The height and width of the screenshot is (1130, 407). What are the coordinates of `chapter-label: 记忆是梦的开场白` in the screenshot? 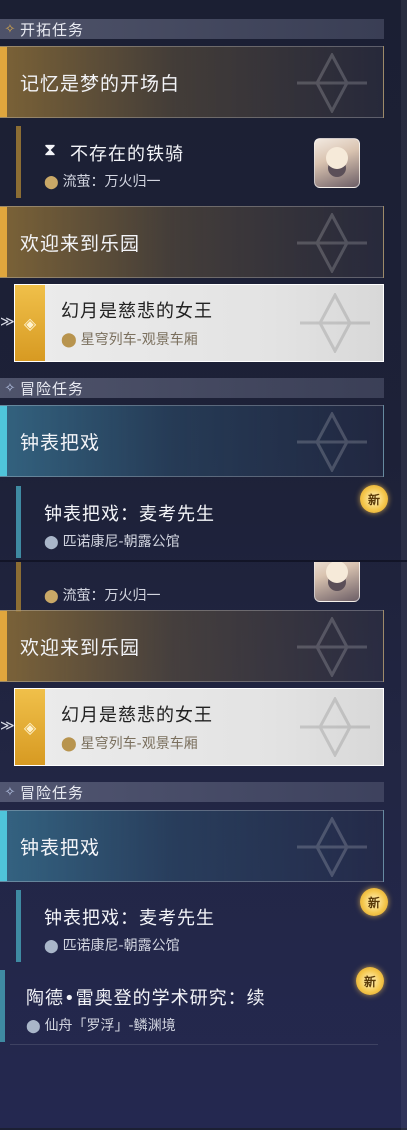 It's located at (100, 83).